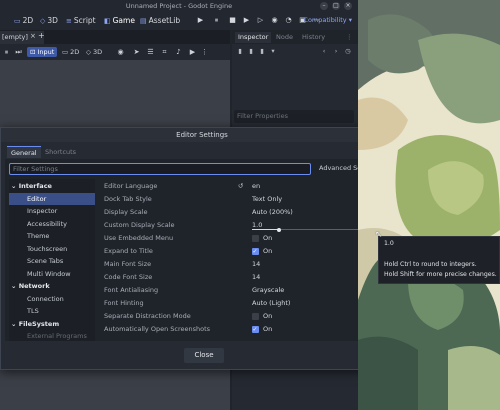  Describe the element at coordinates (268, 329) in the screenshot. I see `checkbox-label: On` at that location.